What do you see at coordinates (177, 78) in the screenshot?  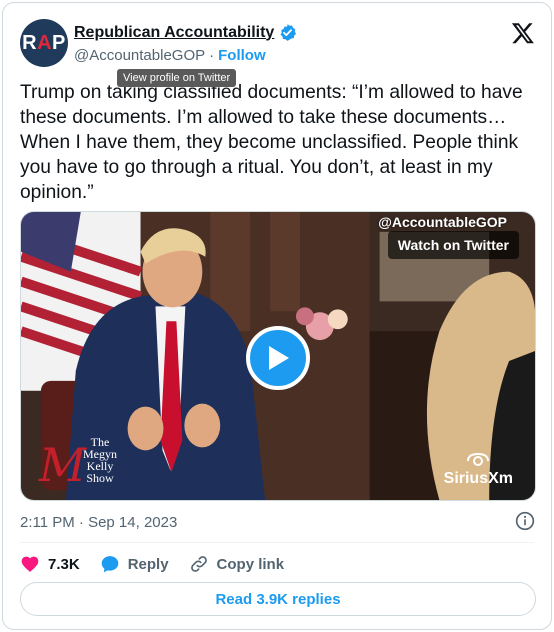 I see `profile-tooltip: View profile on Twitter` at bounding box center [177, 78].